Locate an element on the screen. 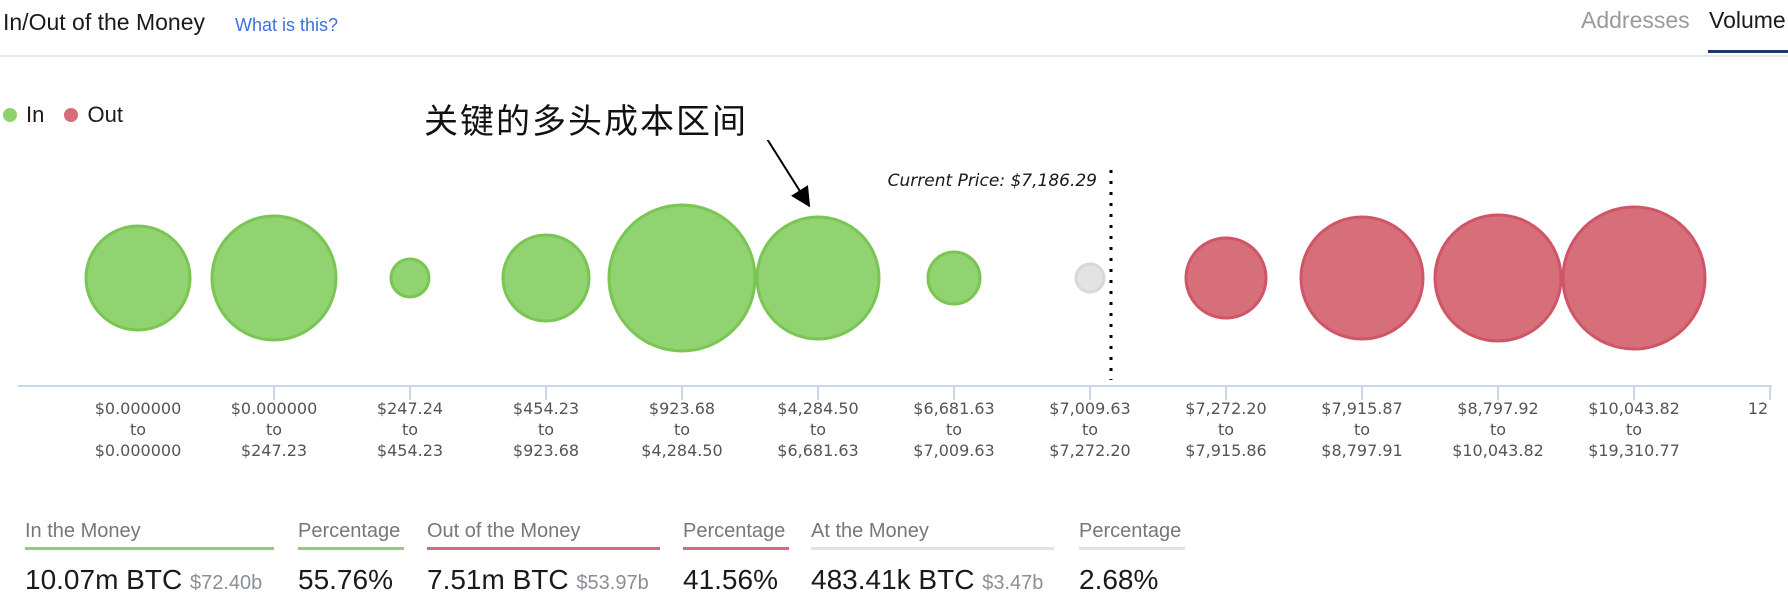  stat-in-percentage: Percentage 55.76% is located at coordinates (351, 558).